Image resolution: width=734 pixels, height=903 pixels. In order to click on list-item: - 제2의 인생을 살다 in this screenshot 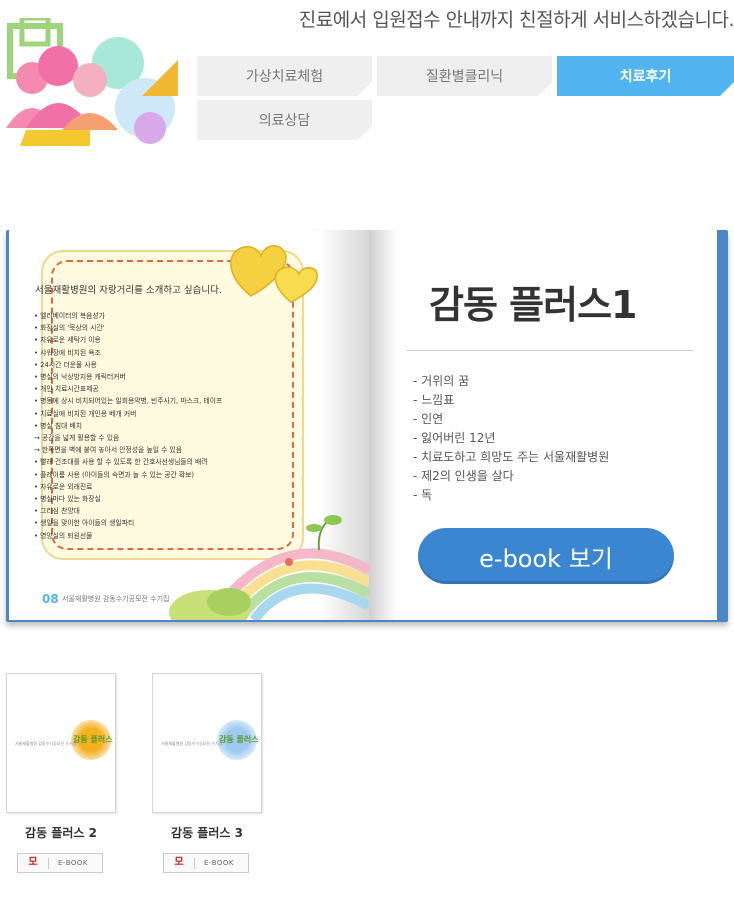, I will do `click(463, 476)`.